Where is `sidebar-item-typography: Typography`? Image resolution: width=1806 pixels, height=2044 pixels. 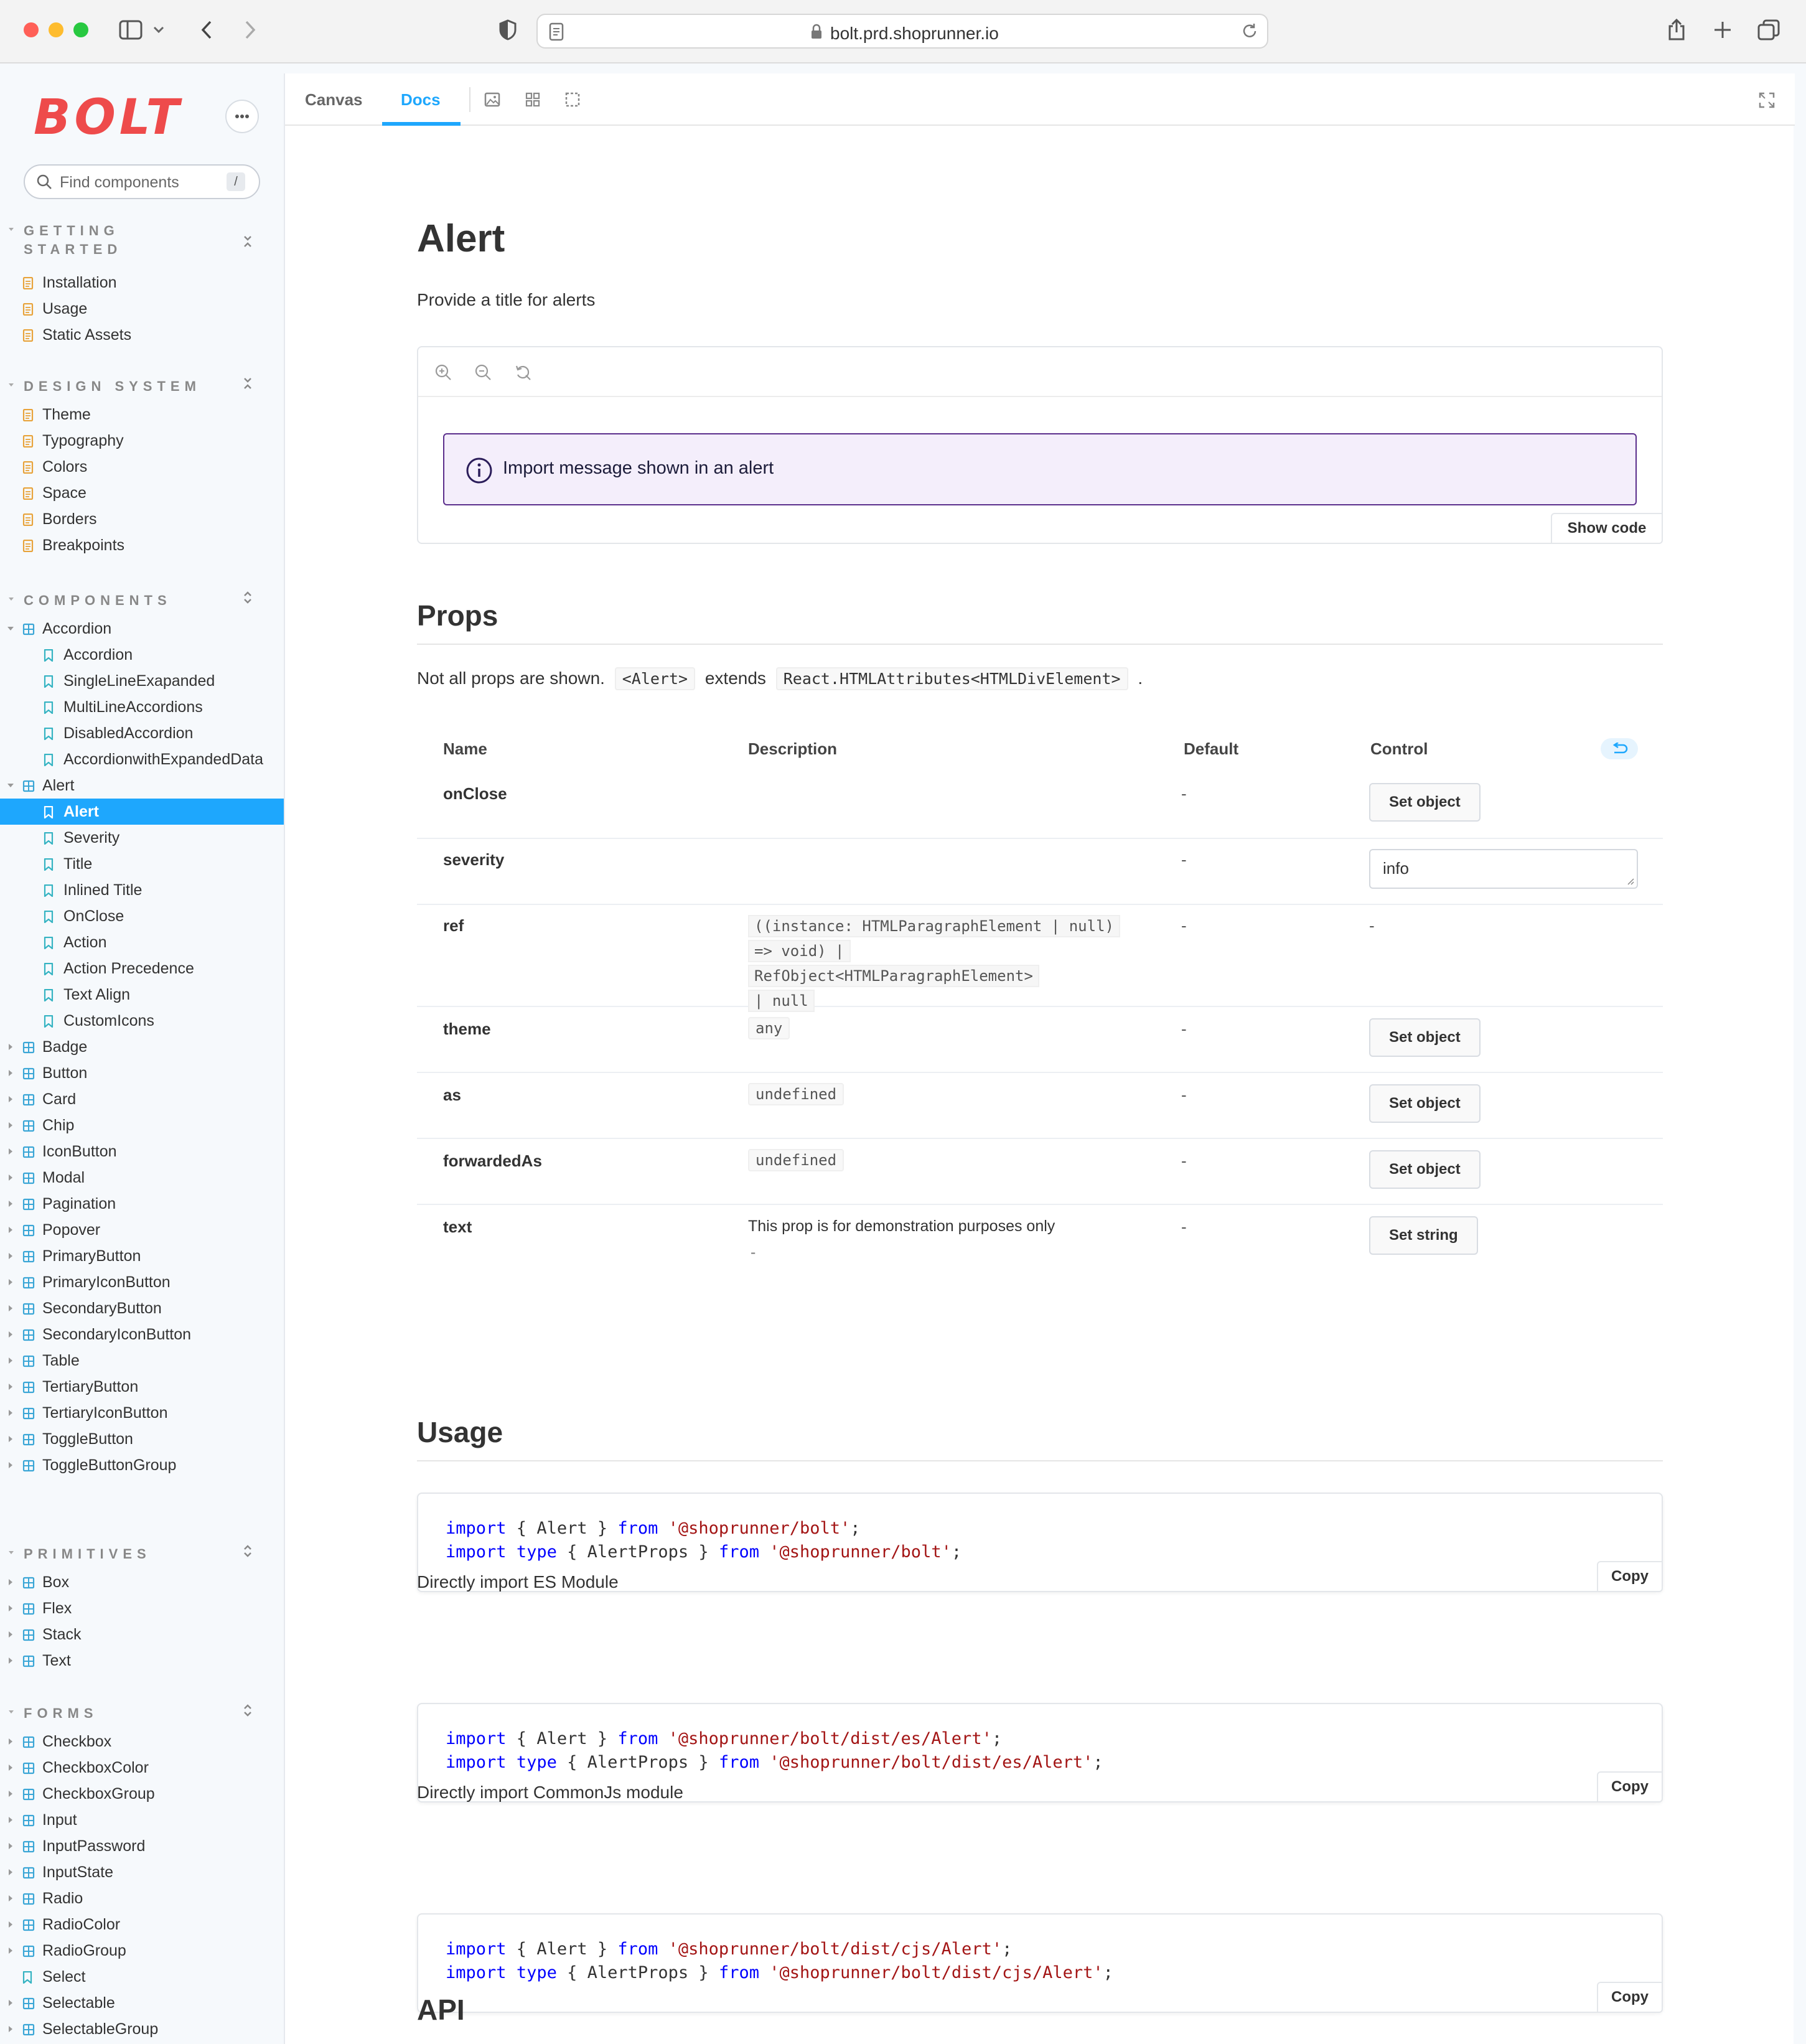 sidebar-item-typography: Typography is located at coordinates (142, 441).